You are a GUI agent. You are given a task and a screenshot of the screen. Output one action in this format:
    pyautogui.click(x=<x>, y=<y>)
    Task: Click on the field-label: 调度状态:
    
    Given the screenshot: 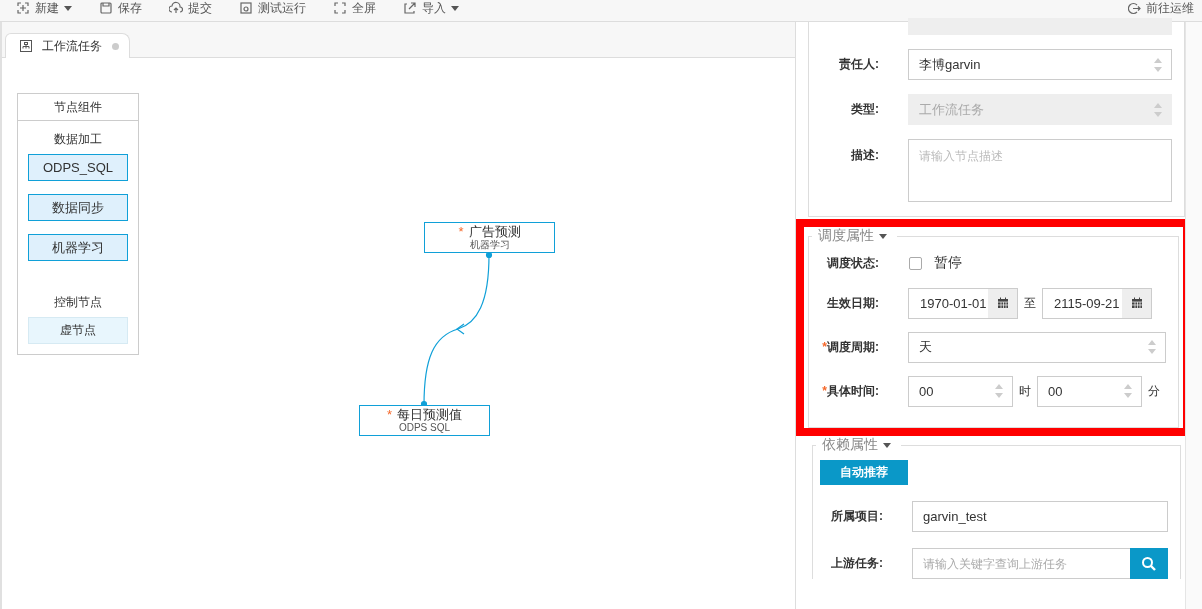 What is the action you would take?
    pyautogui.click(x=852, y=263)
    